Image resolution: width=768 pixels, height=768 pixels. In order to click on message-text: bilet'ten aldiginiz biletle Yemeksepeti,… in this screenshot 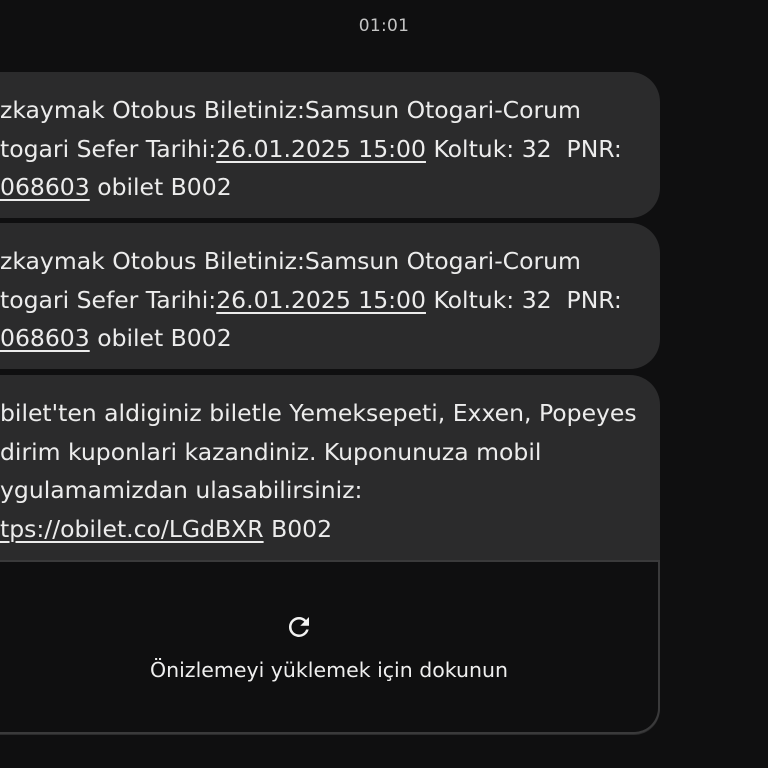, I will do `click(318, 413)`.